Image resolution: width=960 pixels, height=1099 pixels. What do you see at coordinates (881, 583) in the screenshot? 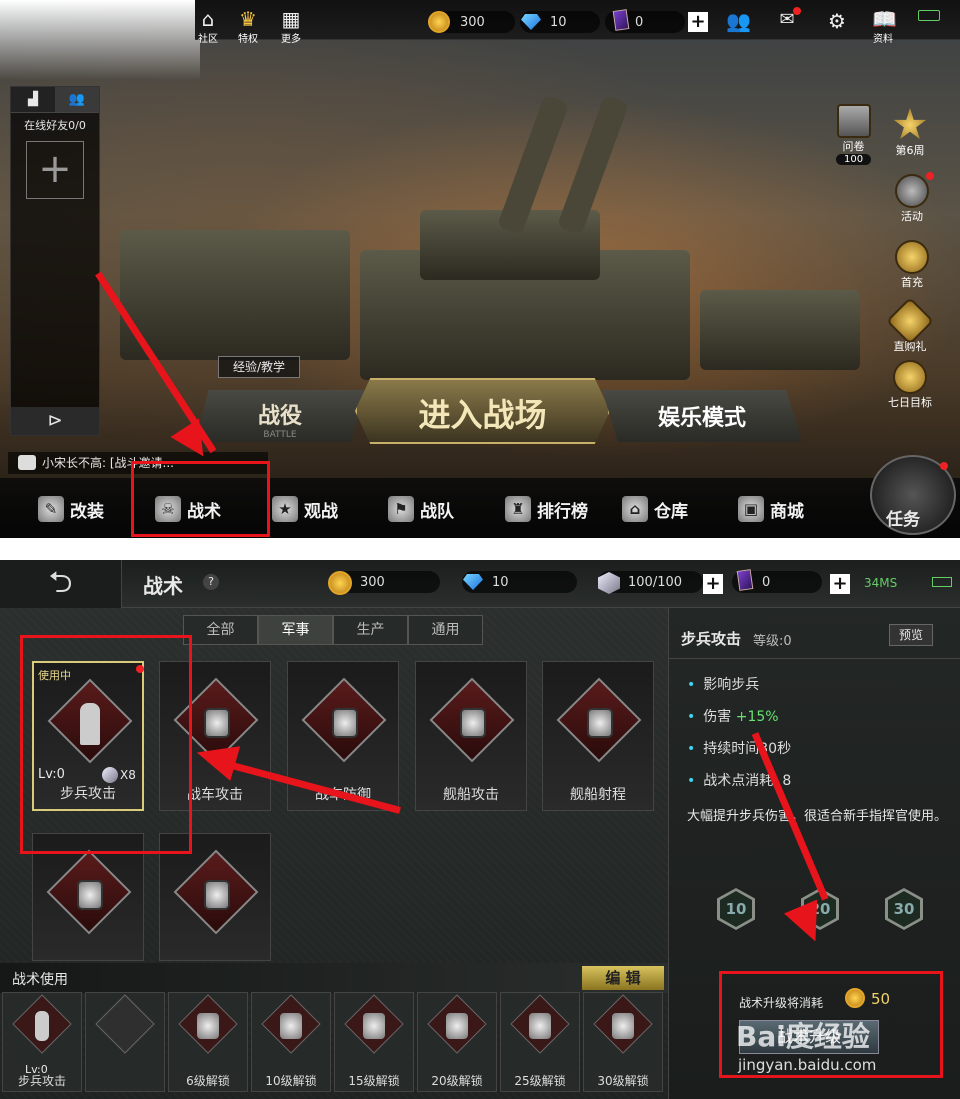
I see `ping-label: 34MS` at bounding box center [881, 583].